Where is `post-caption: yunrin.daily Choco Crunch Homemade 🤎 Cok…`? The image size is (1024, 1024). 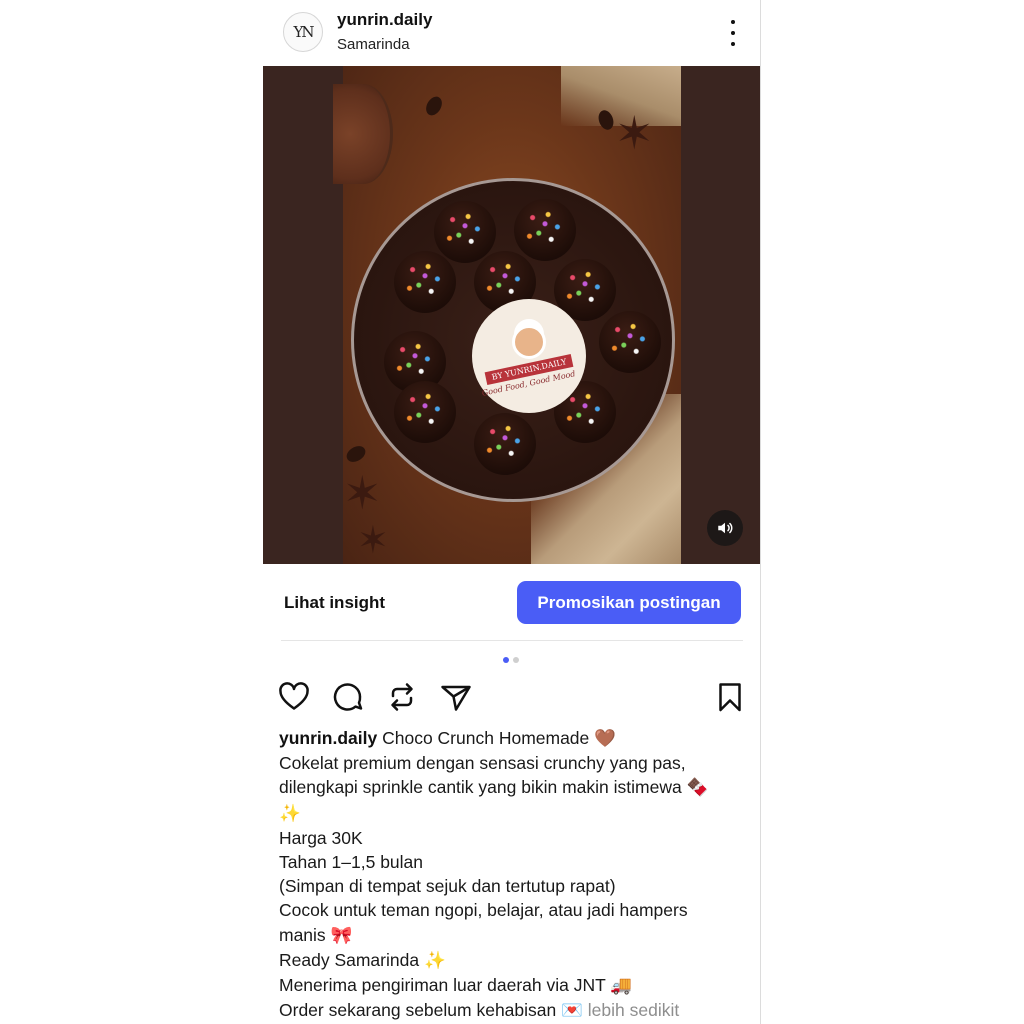
post-caption: yunrin.daily Choco Crunch Homemade 🤎 Cok… is located at coordinates (514, 874).